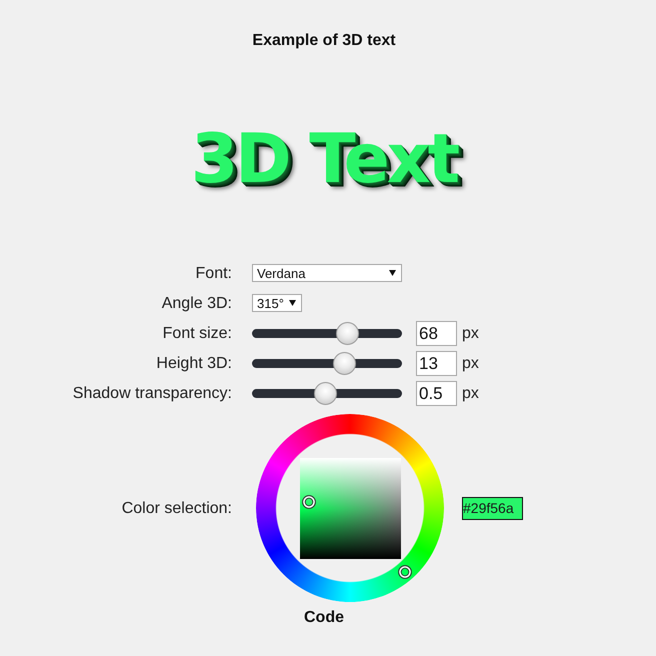 The width and height of the screenshot is (656, 656). I want to click on dropdown: Verdana, so click(327, 273).